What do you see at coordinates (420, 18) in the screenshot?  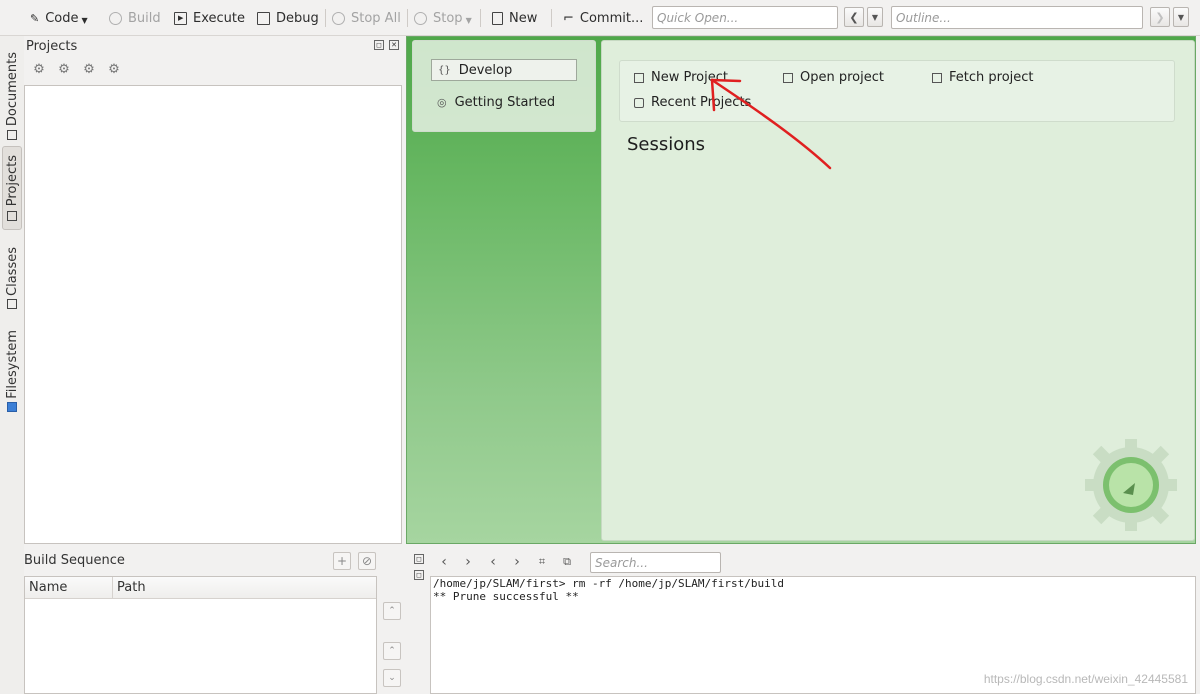 I see `stop-icon` at bounding box center [420, 18].